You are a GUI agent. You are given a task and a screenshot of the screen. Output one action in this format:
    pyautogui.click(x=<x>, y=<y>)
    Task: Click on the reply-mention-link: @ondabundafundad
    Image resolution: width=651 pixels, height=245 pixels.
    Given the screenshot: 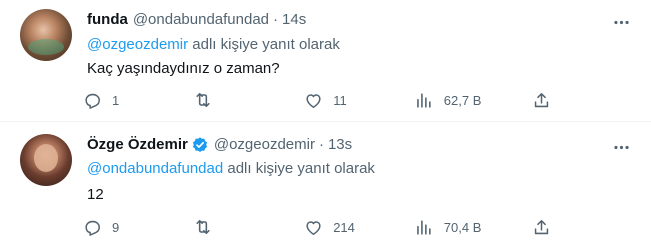 What is the action you would take?
    pyautogui.click(x=155, y=168)
    